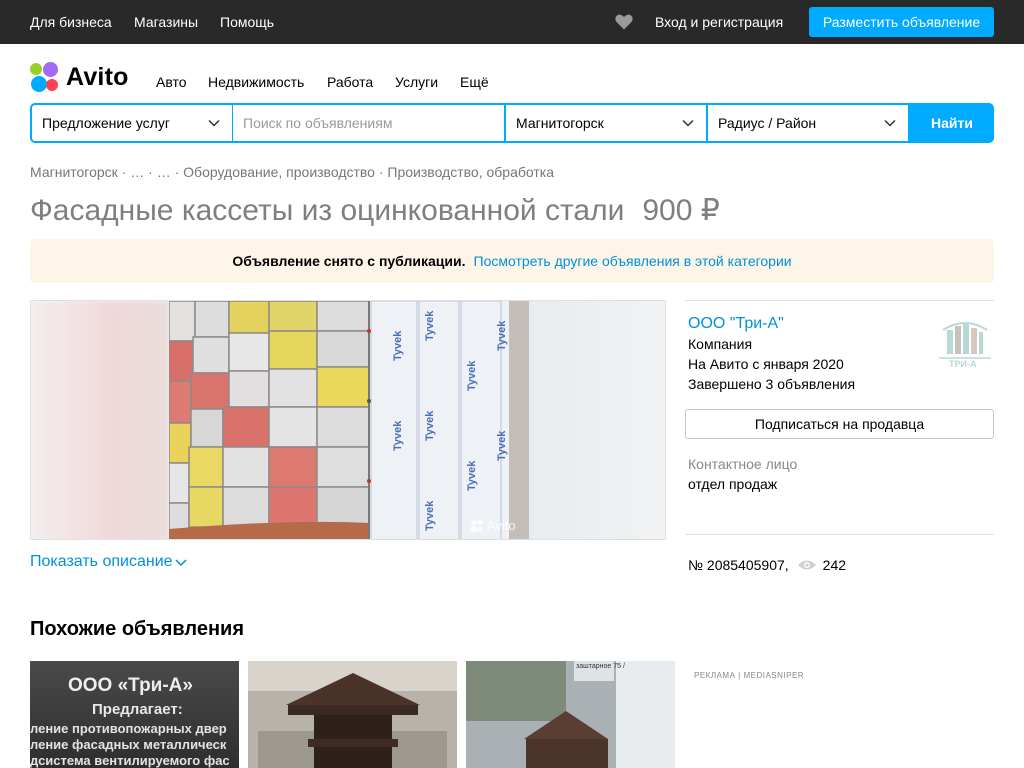  I want to click on shops-link: Магазины, so click(166, 22).